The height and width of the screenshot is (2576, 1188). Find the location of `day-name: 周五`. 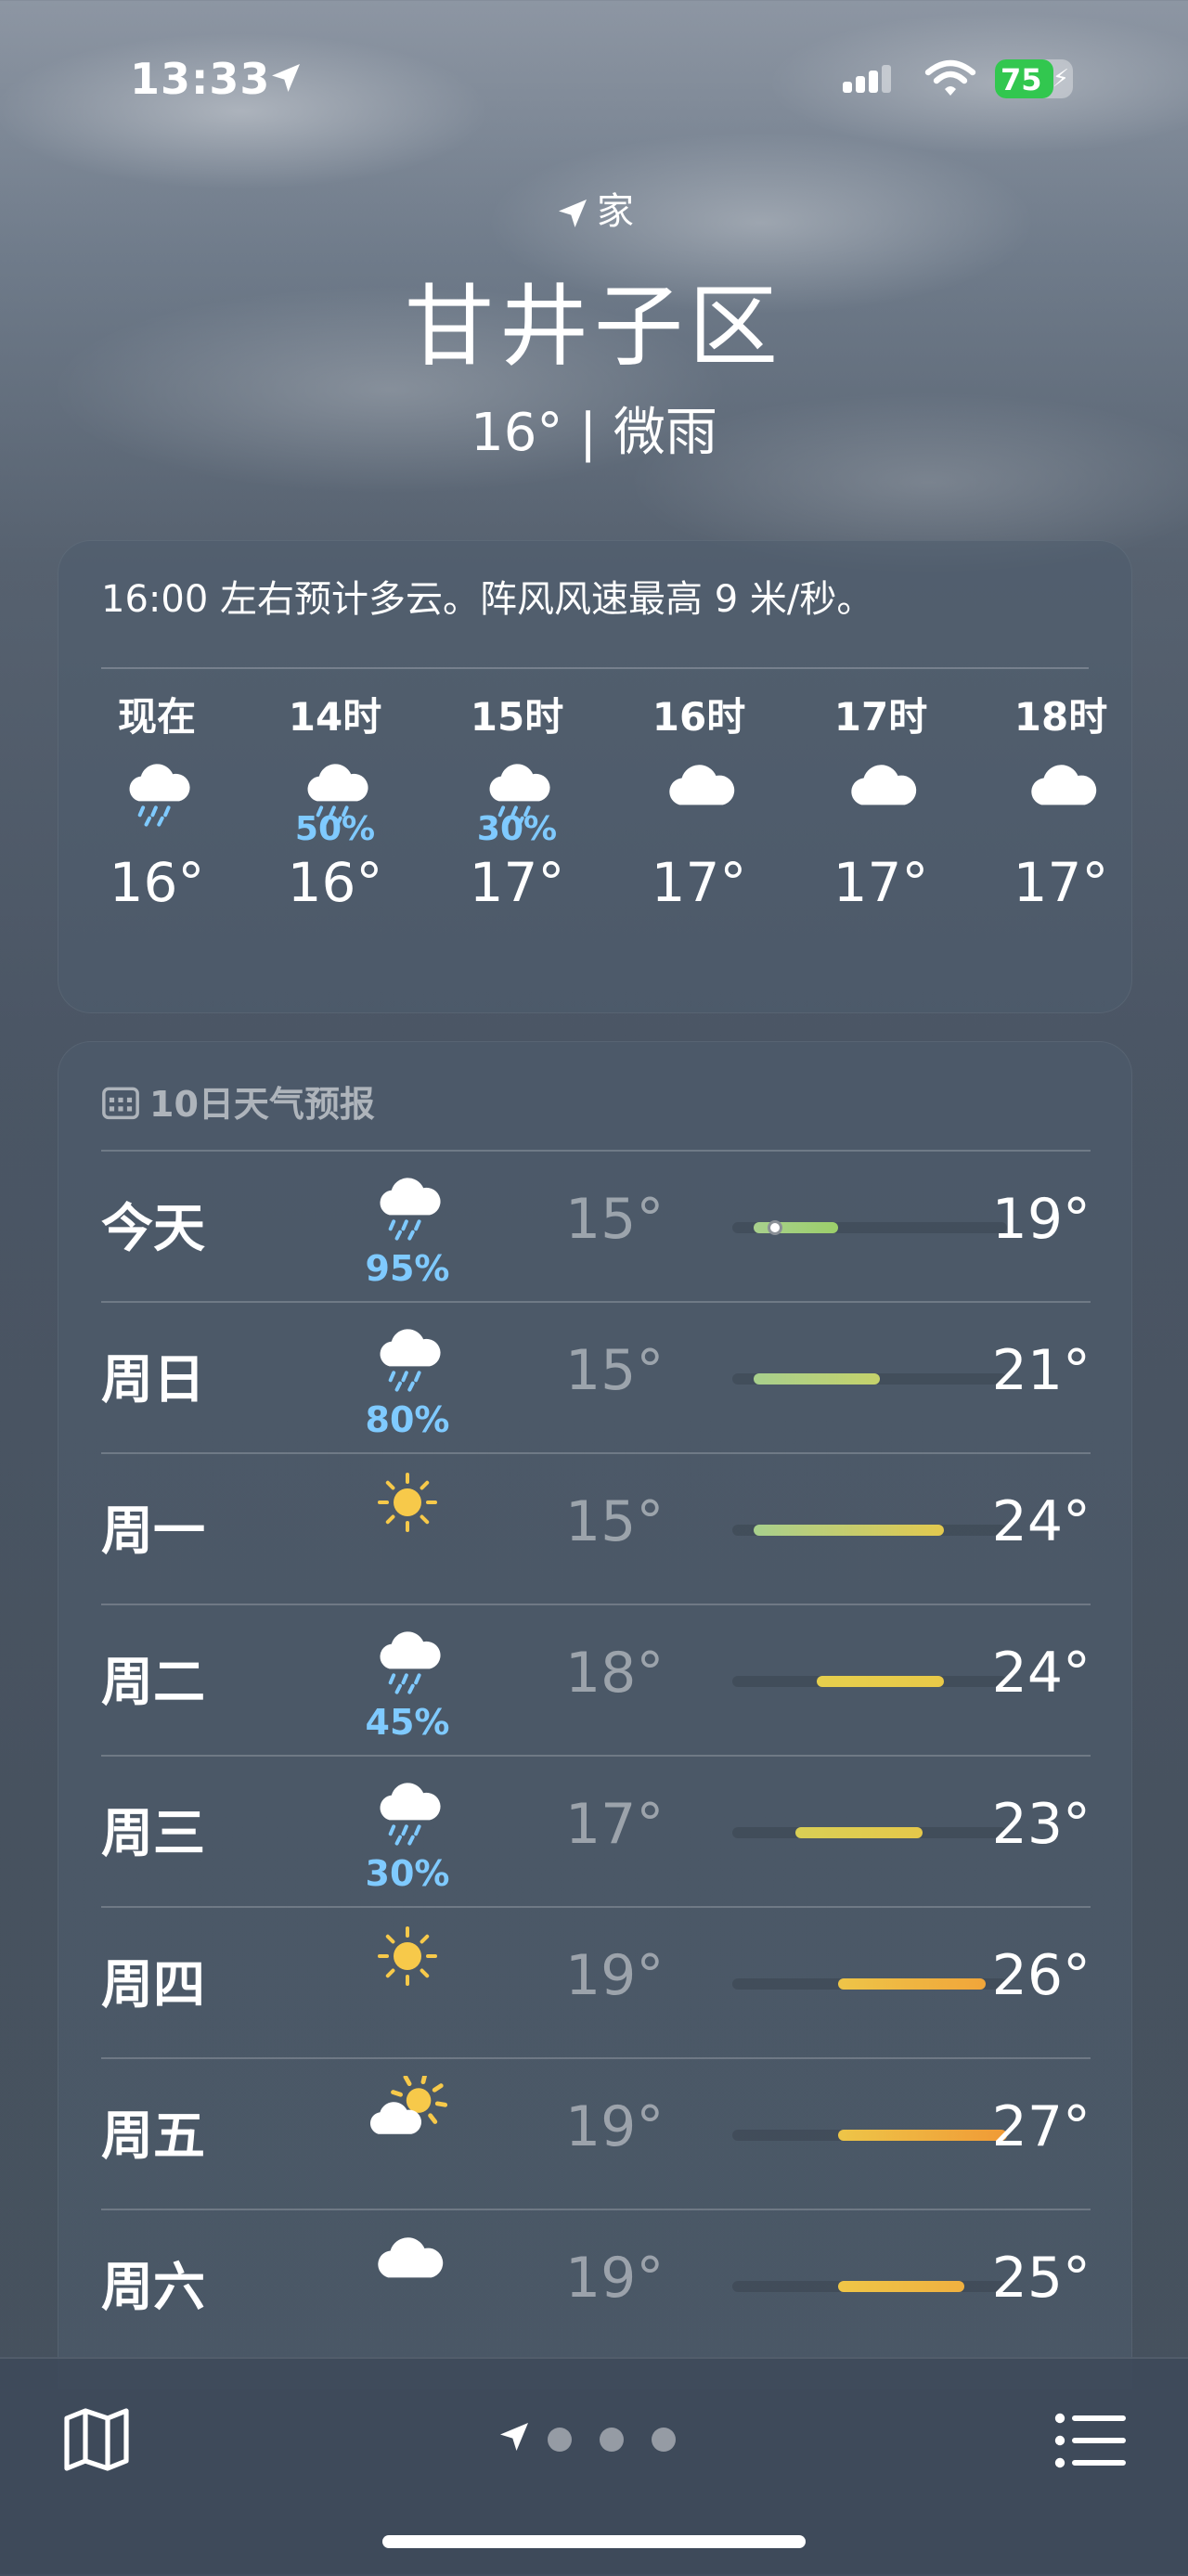

day-name: 周五 is located at coordinates (153, 2136).